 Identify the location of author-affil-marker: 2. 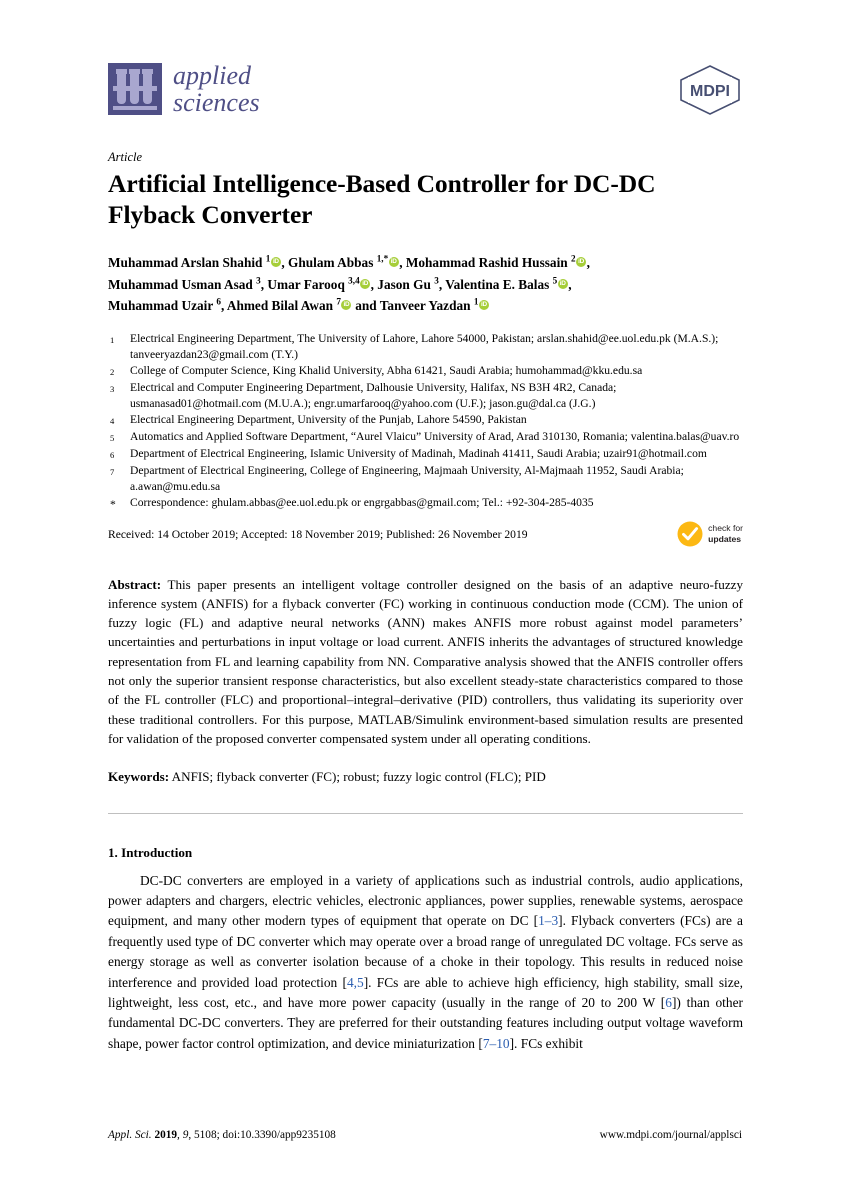
(573, 258).